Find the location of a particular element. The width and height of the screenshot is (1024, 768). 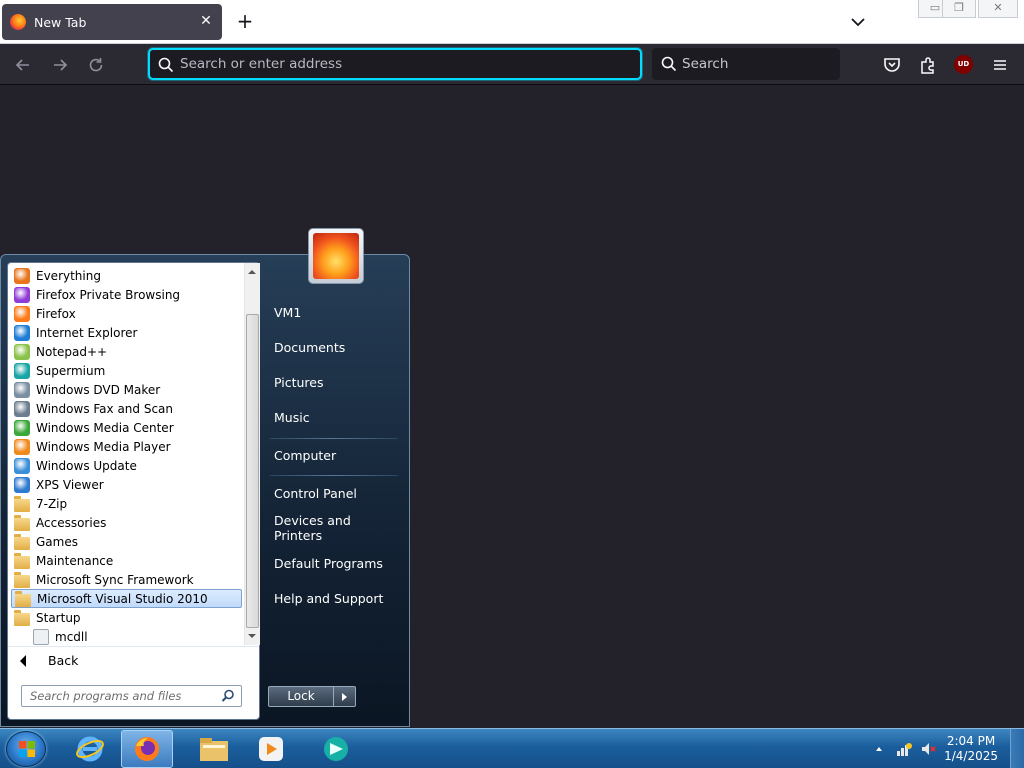

program-item: Accessories is located at coordinates (126, 522).